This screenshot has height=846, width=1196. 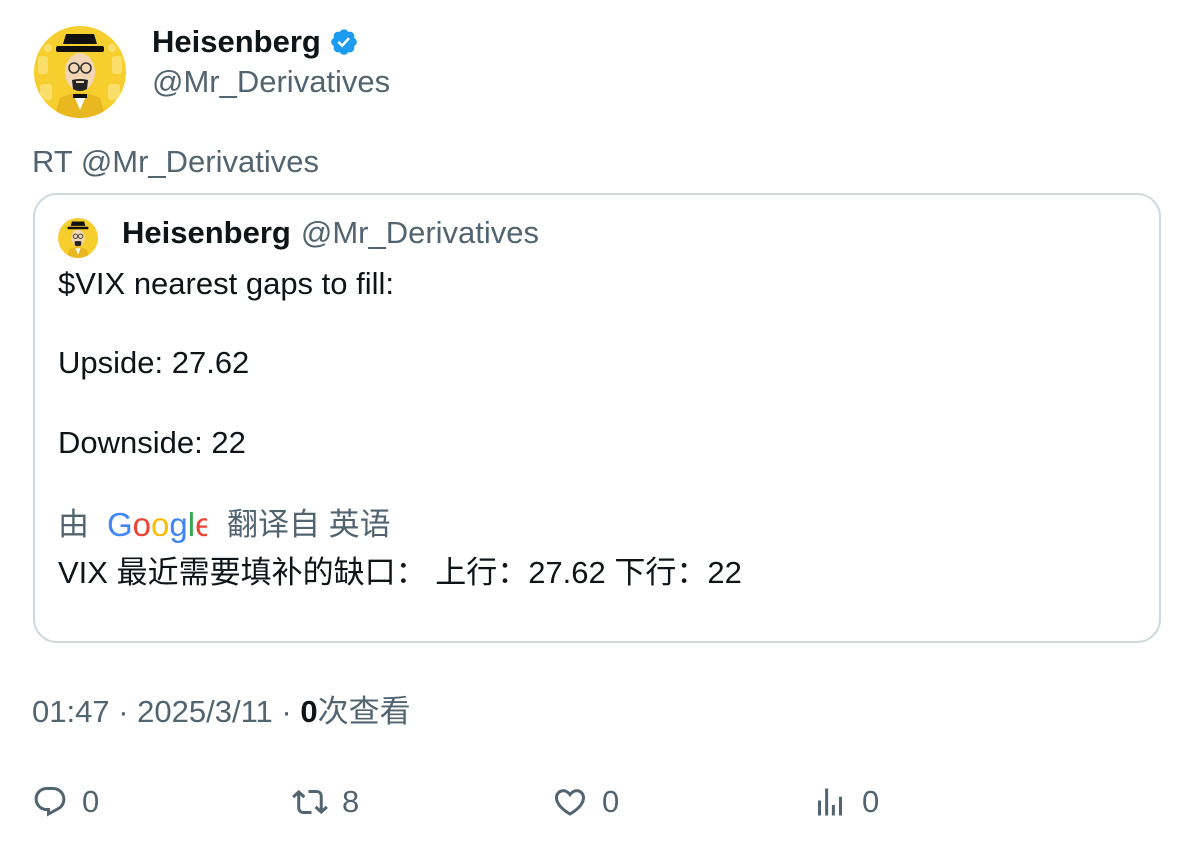 What do you see at coordinates (570, 802) in the screenshot?
I see `heart-icon` at bounding box center [570, 802].